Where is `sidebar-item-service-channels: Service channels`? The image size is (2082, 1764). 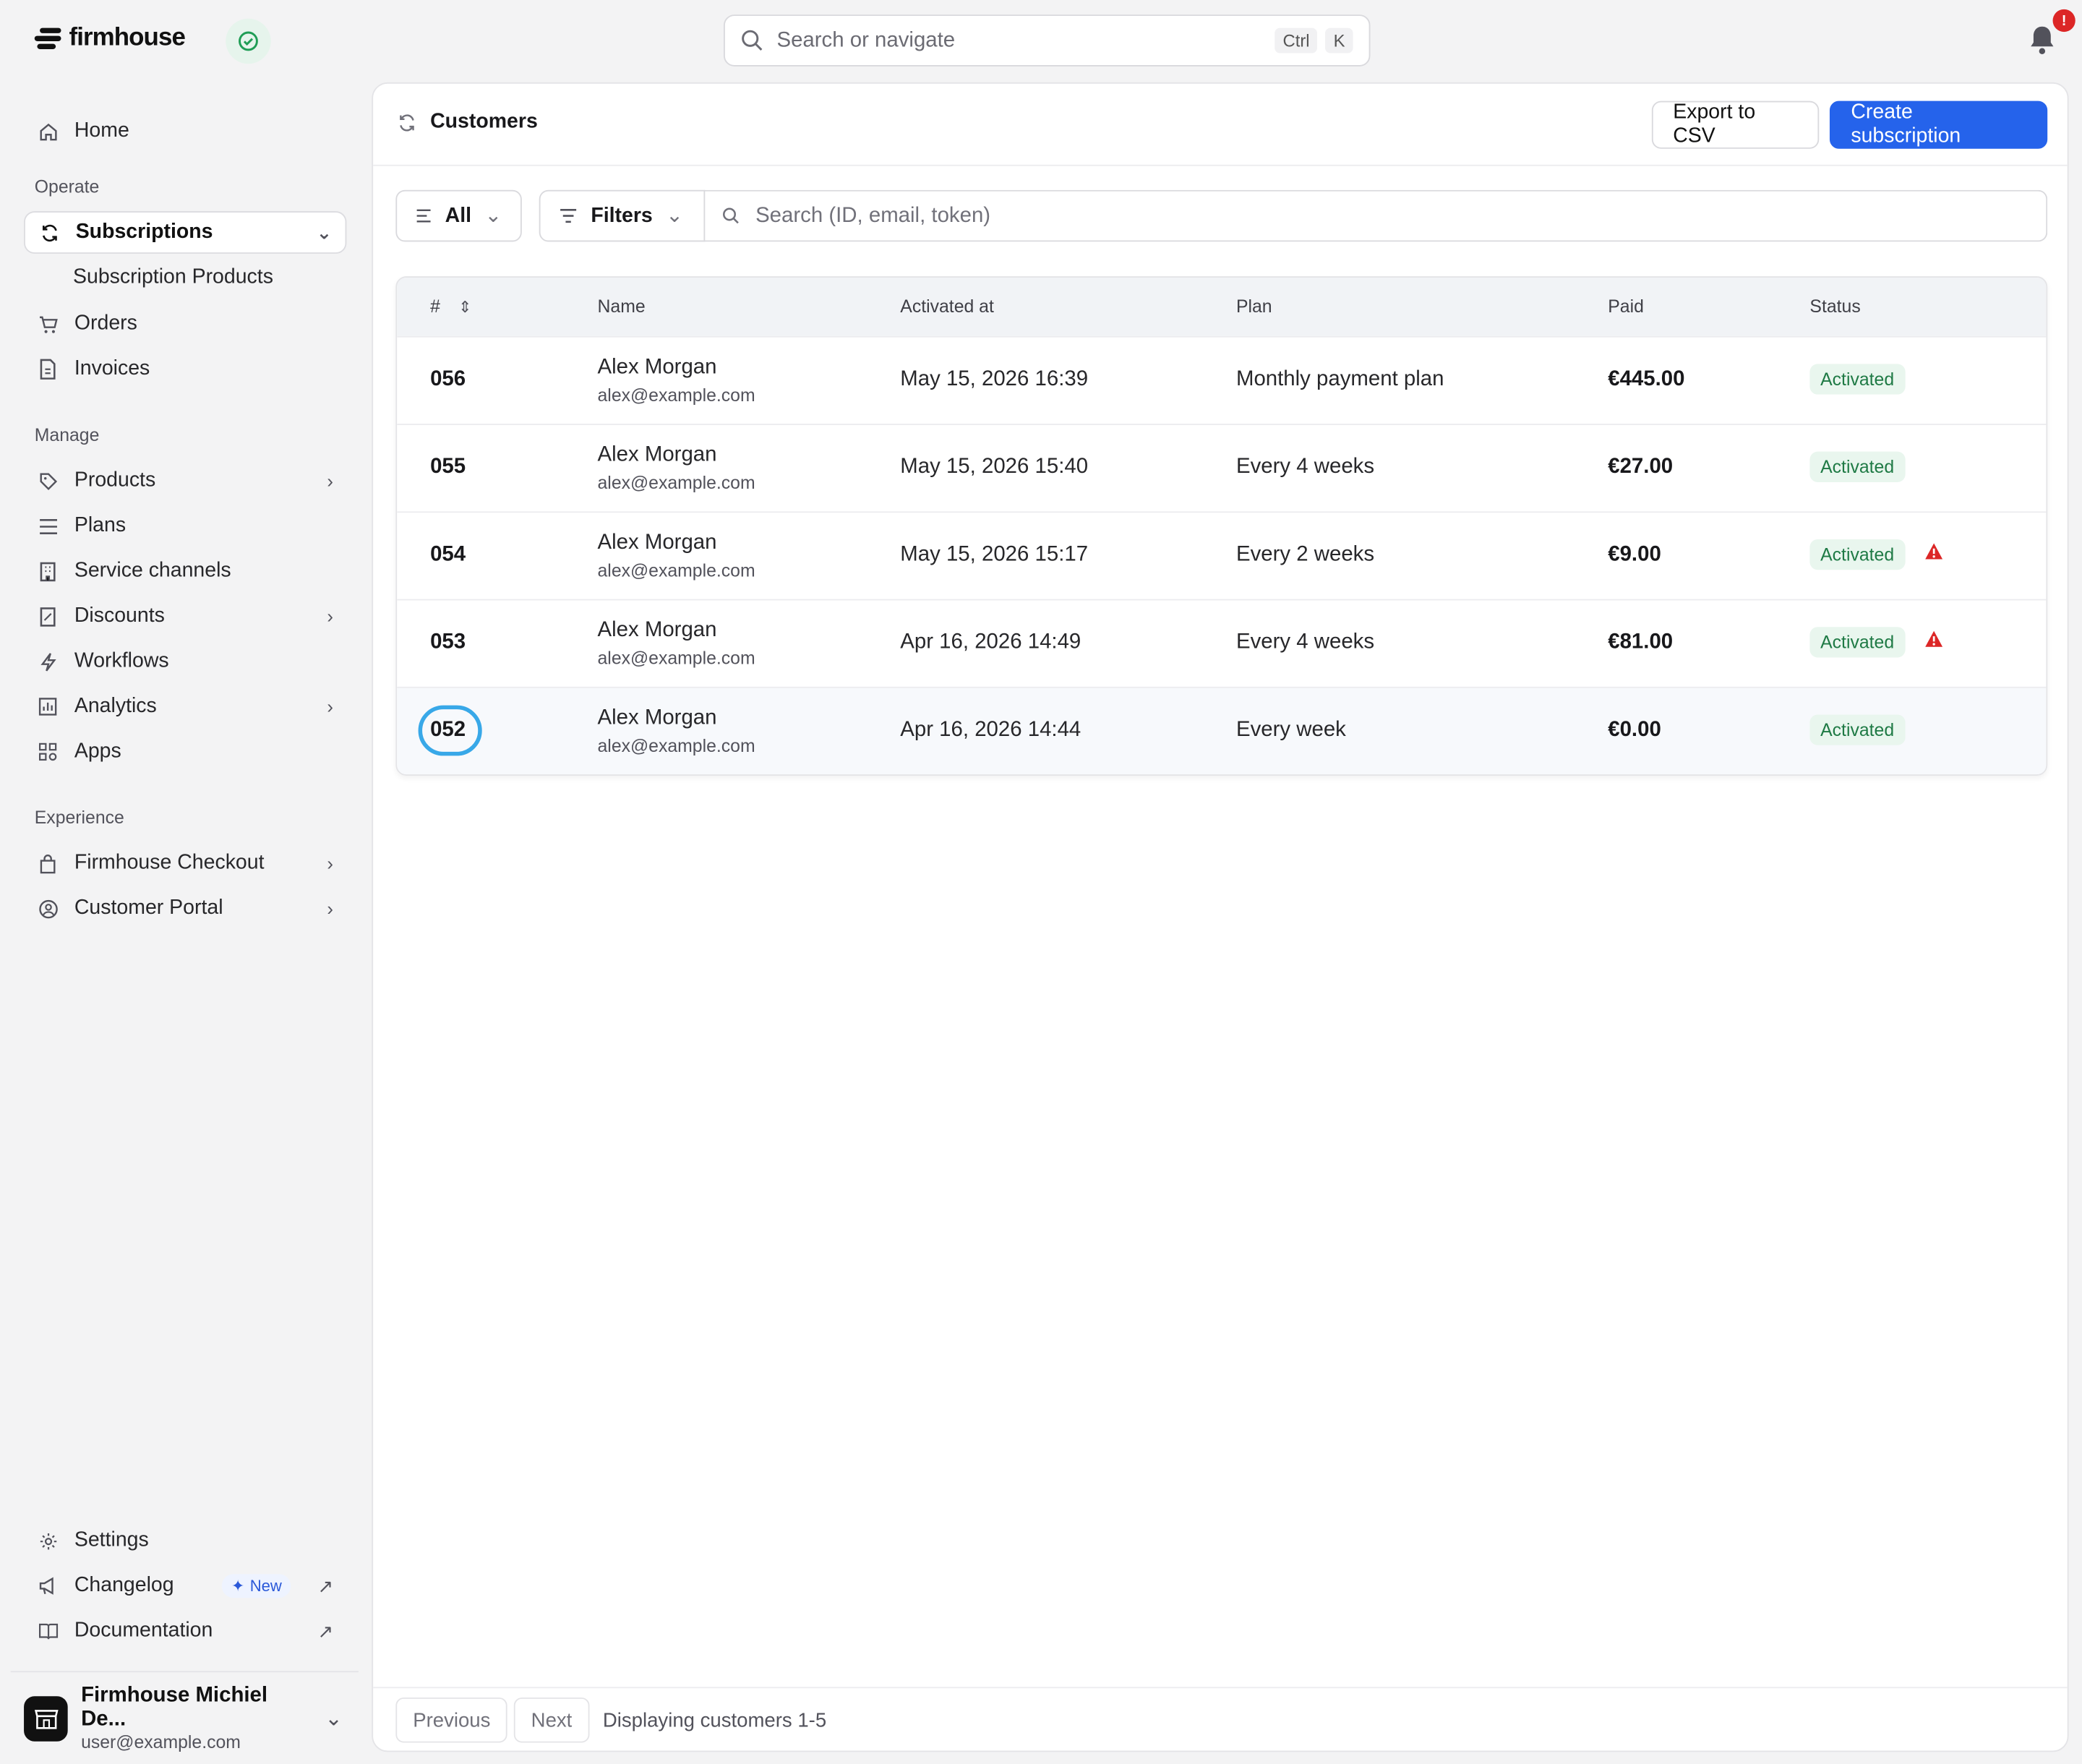 sidebar-item-service-channels: Service channels is located at coordinates (185, 571).